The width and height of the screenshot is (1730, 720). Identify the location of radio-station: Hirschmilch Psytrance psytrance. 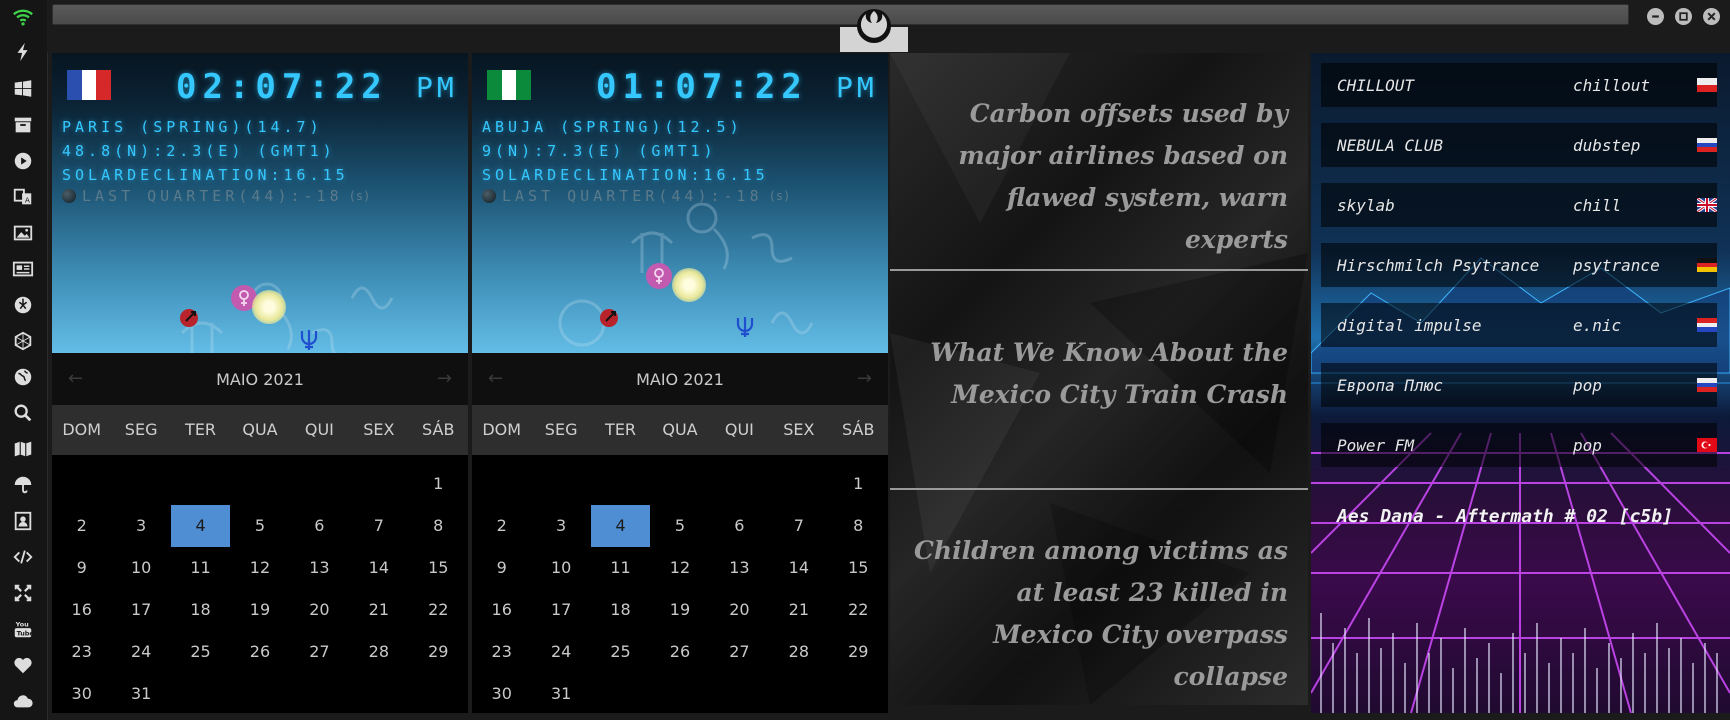
(1519, 265).